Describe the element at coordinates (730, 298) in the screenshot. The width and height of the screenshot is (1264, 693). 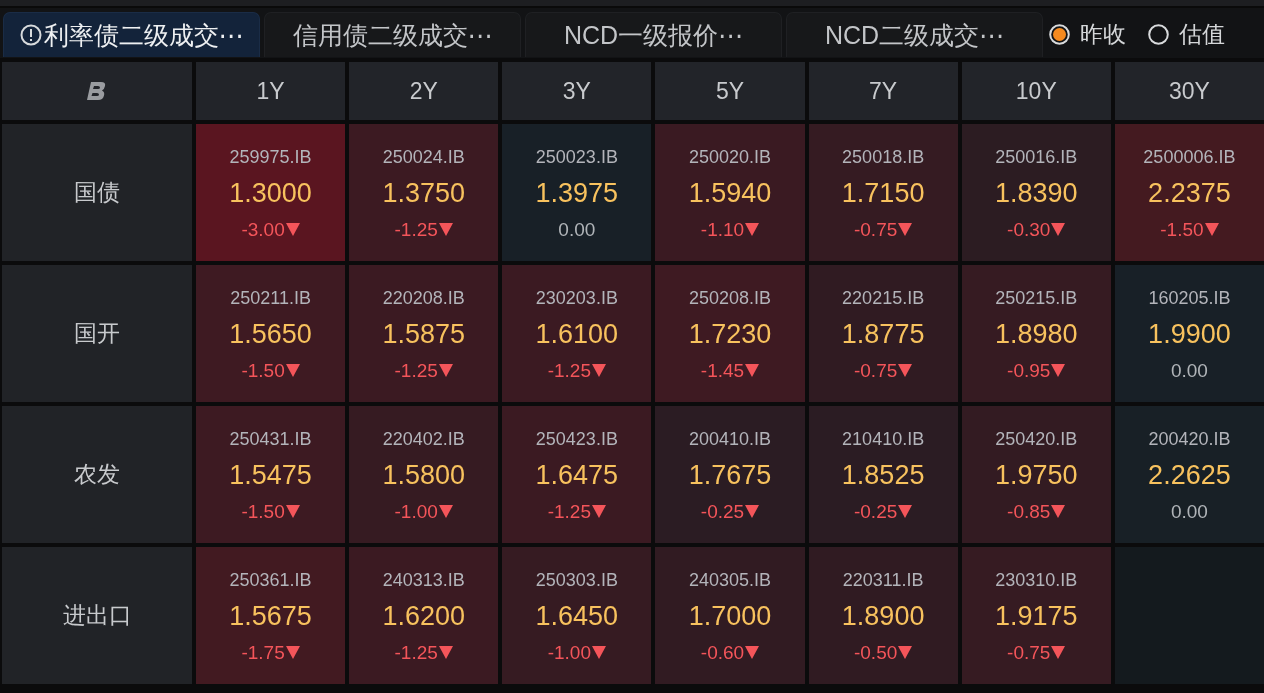
I see `bond-code: 250208.IB` at that location.